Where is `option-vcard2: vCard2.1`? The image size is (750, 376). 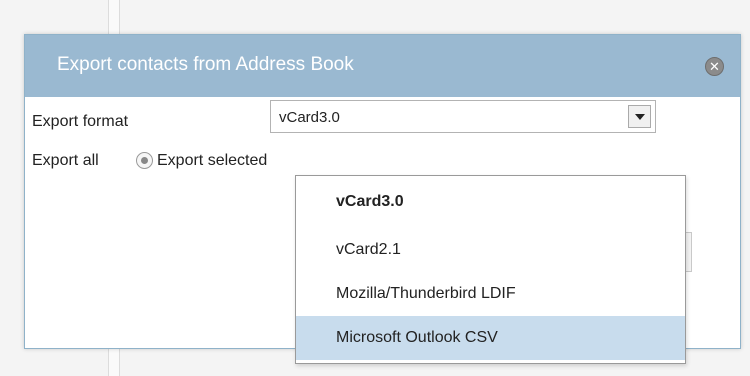
option-vcard2: vCard2.1 is located at coordinates (490, 250).